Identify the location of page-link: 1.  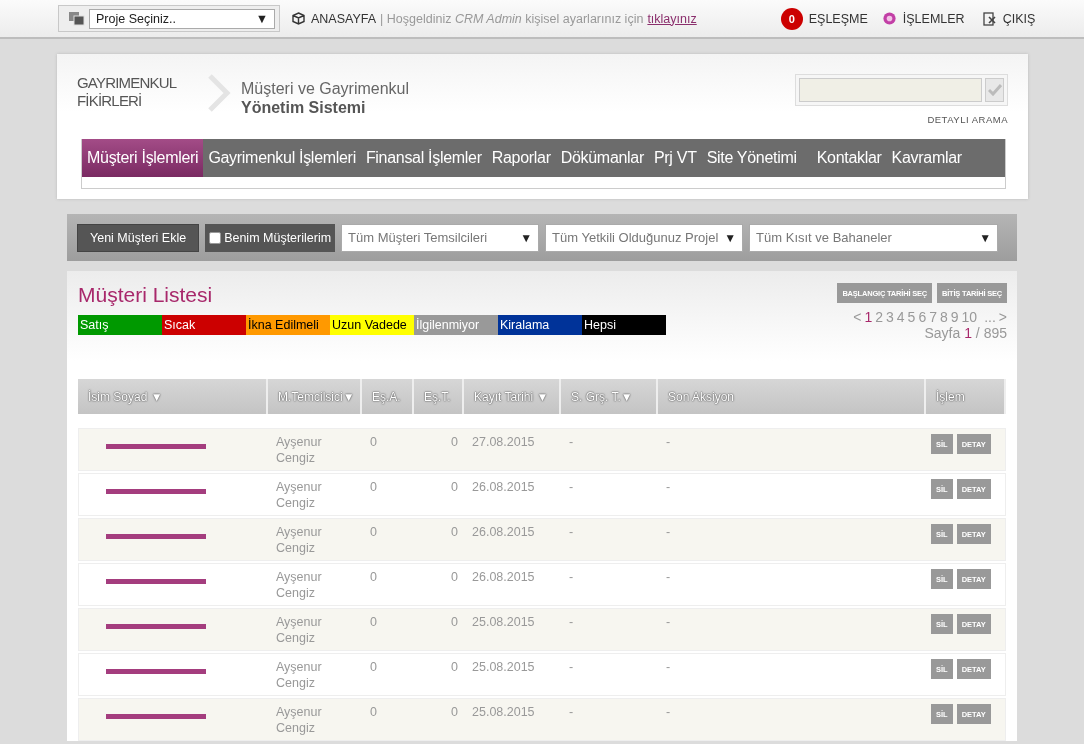
(868, 317).